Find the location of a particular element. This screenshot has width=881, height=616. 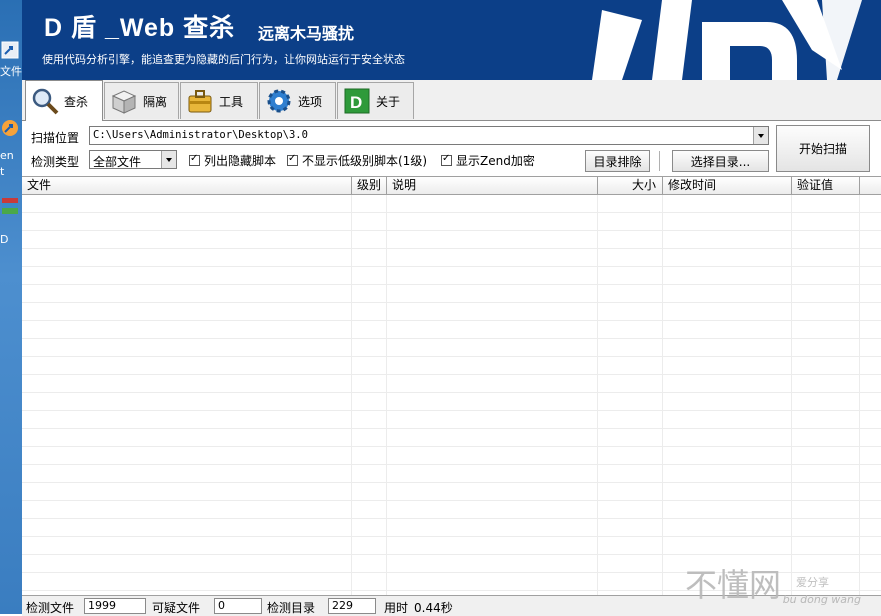

column-header-size: 大小 is located at coordinates (630, 185).